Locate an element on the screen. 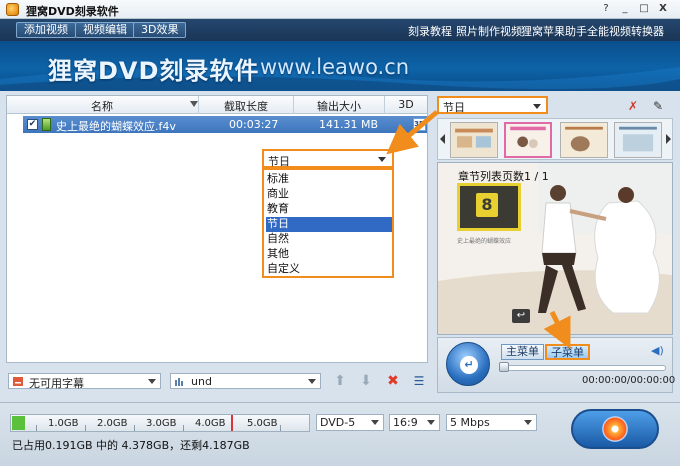 The height and width of the screenshot is (466, 680). app-title: 狸窝DVD刻录软件 is located at coordinates (72, 11).